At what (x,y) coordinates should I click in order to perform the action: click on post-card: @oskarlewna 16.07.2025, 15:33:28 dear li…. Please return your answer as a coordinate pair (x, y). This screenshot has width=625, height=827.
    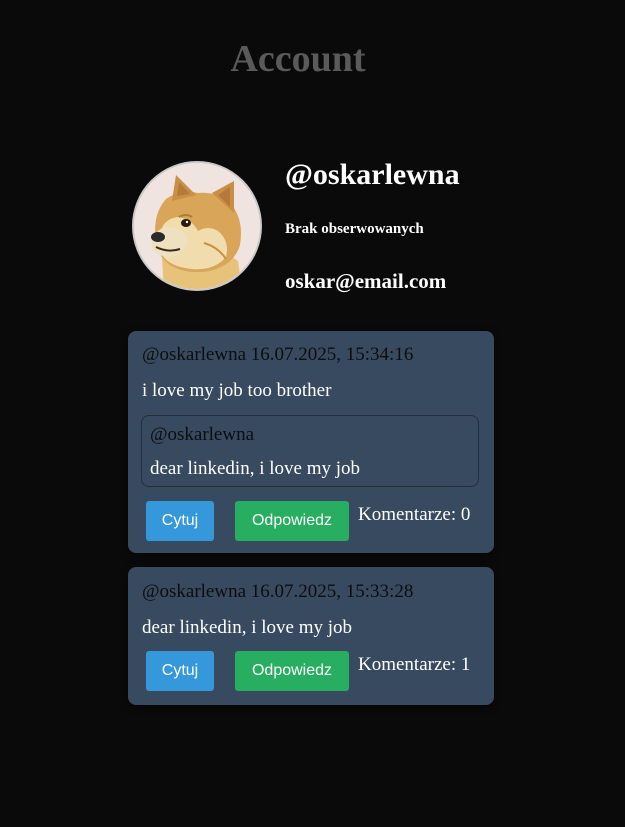
    Looking at the image, I should click on (311, 636).